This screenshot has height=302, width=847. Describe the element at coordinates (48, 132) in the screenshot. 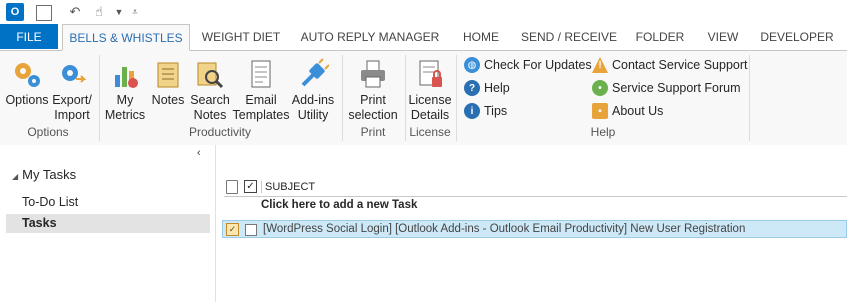

I see `group-options-label: Options` at that location.